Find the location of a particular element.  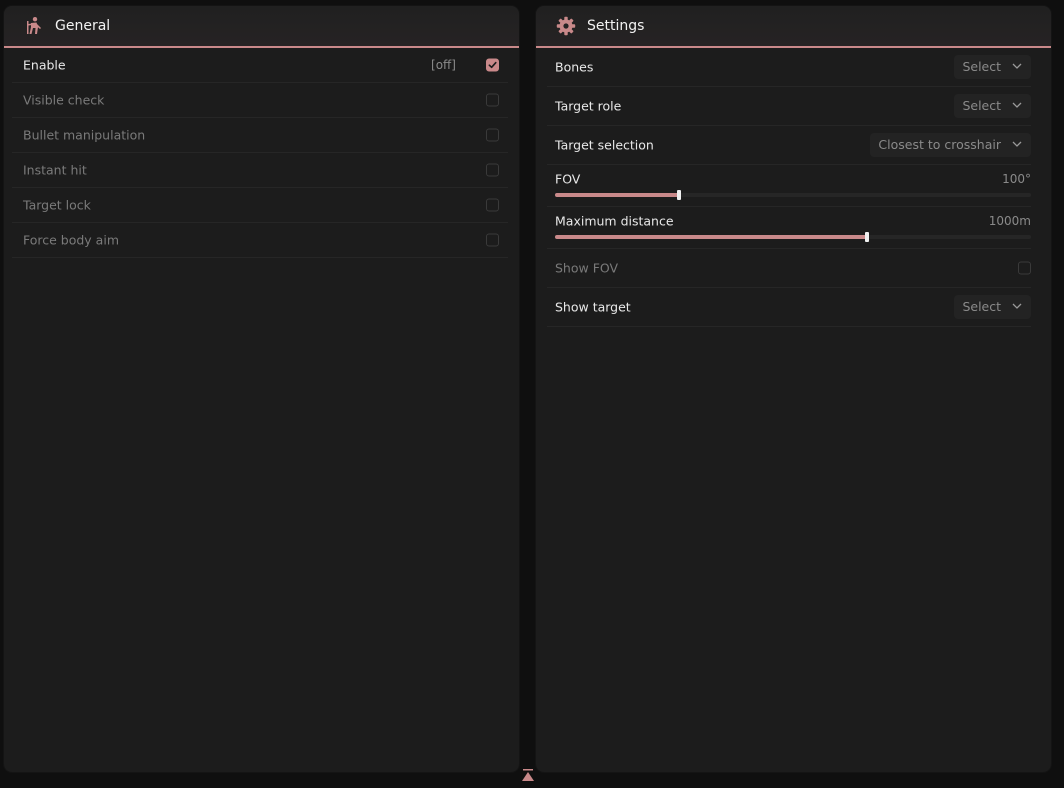

max-distance-slider is located at coordinates (793, 237).